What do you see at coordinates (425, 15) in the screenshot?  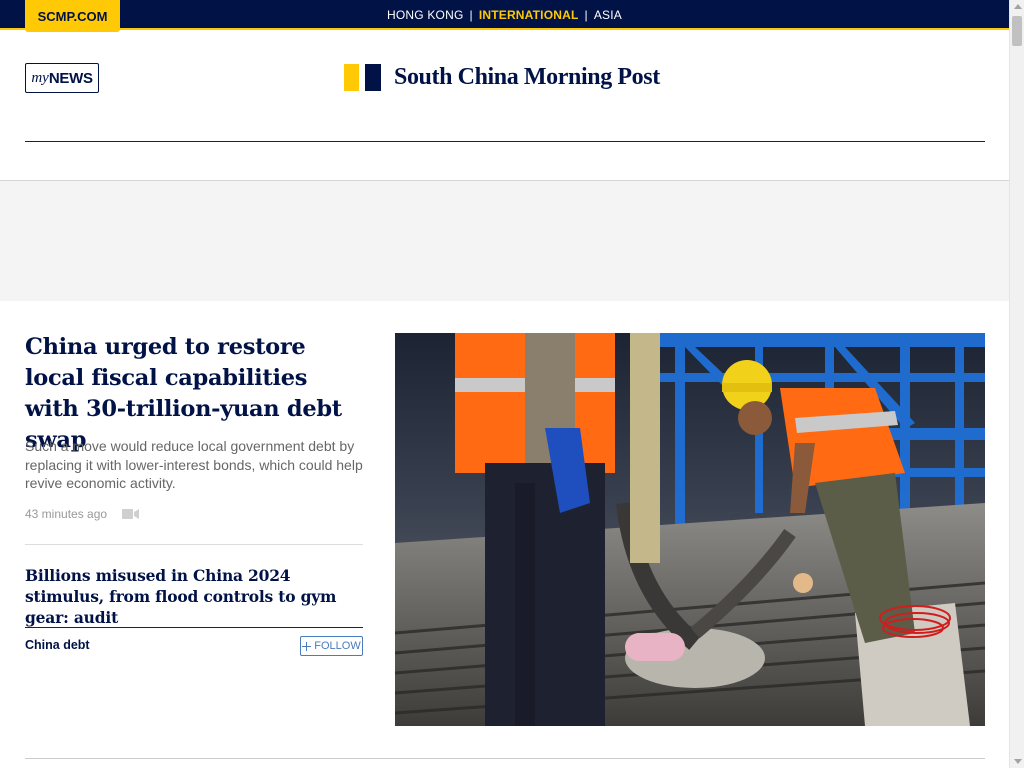 I see `edition-hong-kong: HONG KONG` at bounding box center [425, 15].